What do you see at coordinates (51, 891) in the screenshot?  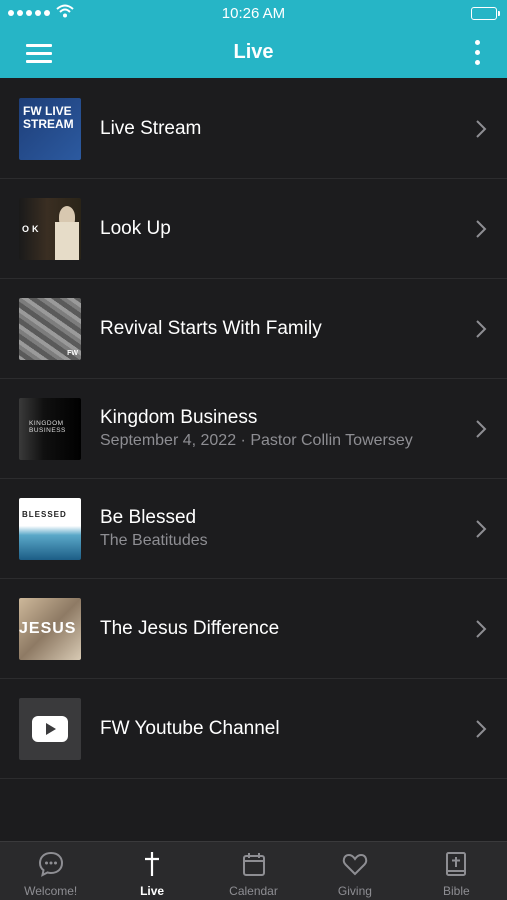 I see `tab-label: Welcome!` at bounding box center [51, 891].